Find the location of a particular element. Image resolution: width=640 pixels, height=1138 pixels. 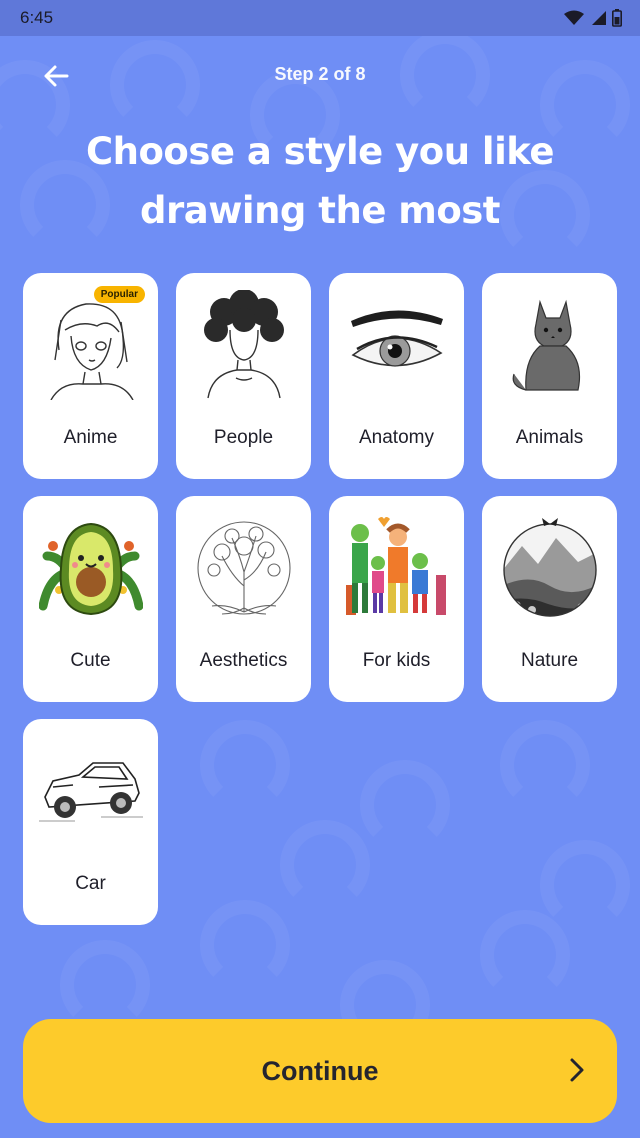

style-label: Cute is located at coordinates (90, 660).